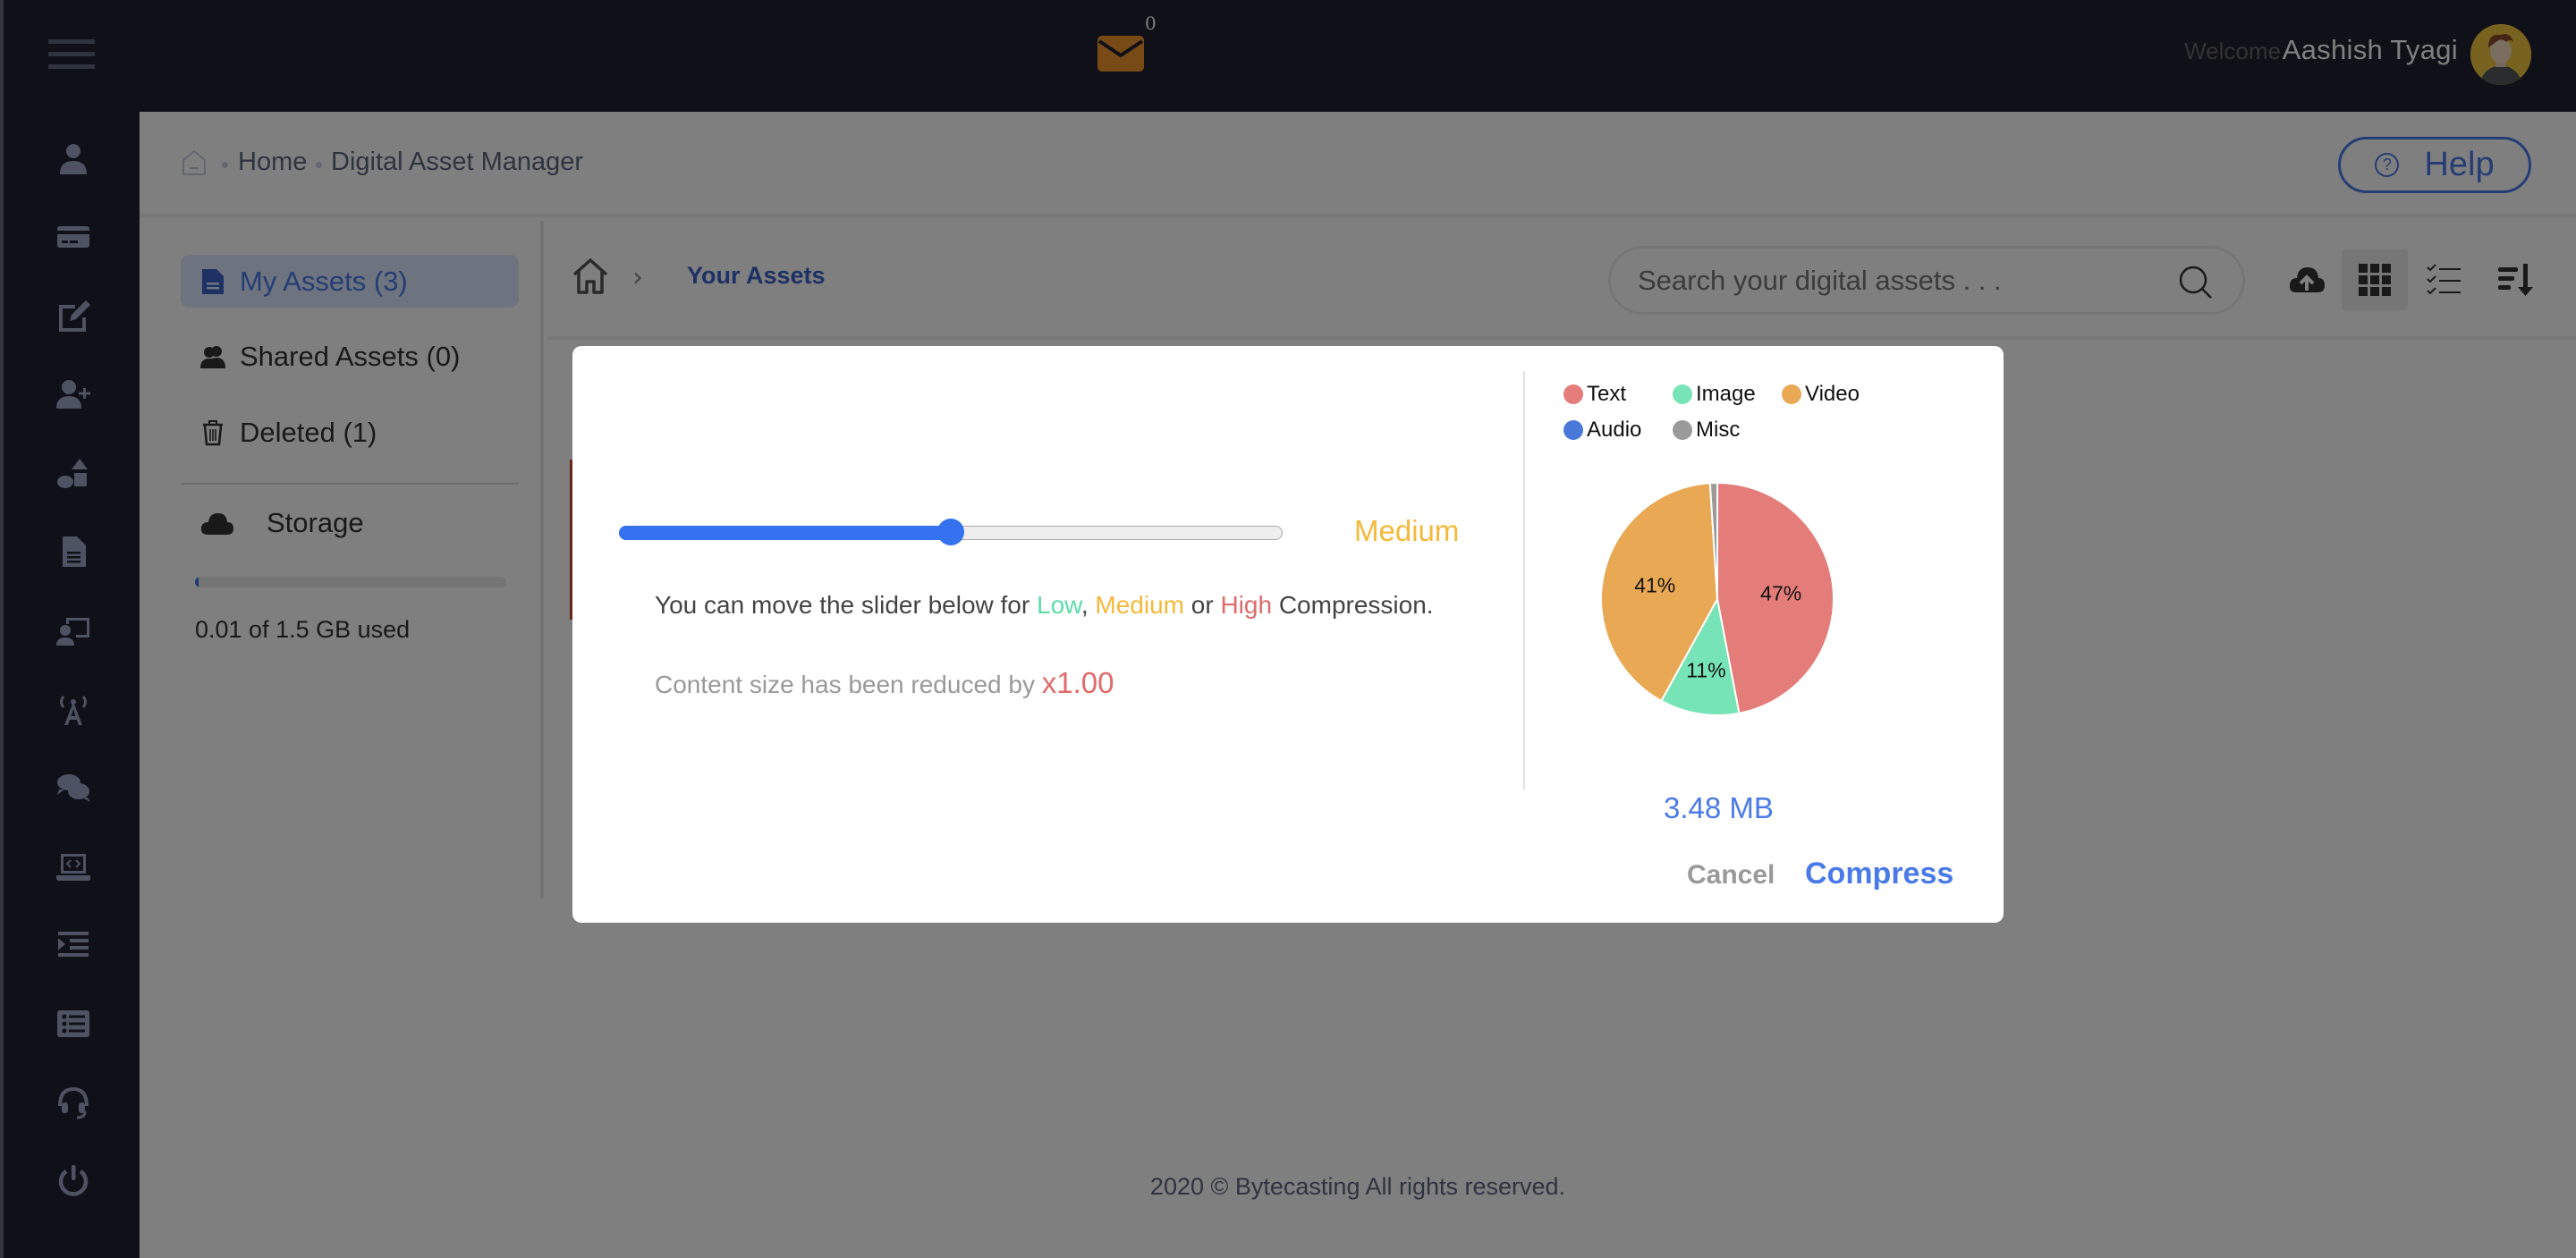  What do you see at coordinates (1607, 394) in the screenshot?
I see `legend-label: Text` at bounding box center [1607, 394].